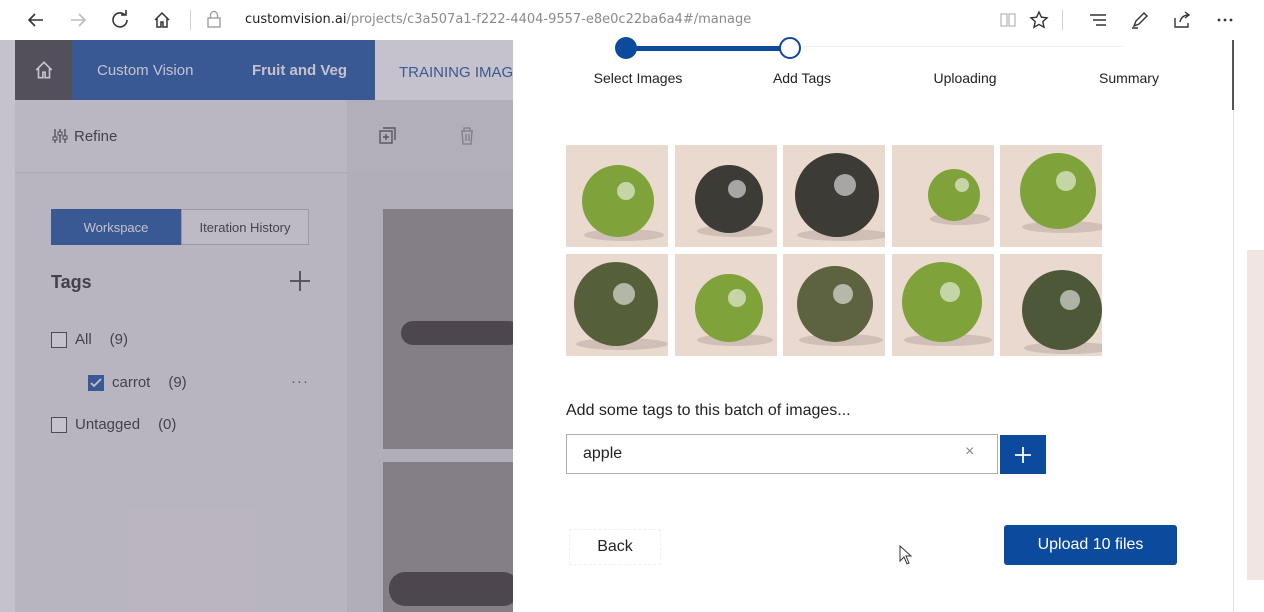 Image resolution: width=1264 pixels, height=612 pixels. Describe the element at coordinates (1233, 326) in the screenshot. I see `scrollbar-divider` at that location.